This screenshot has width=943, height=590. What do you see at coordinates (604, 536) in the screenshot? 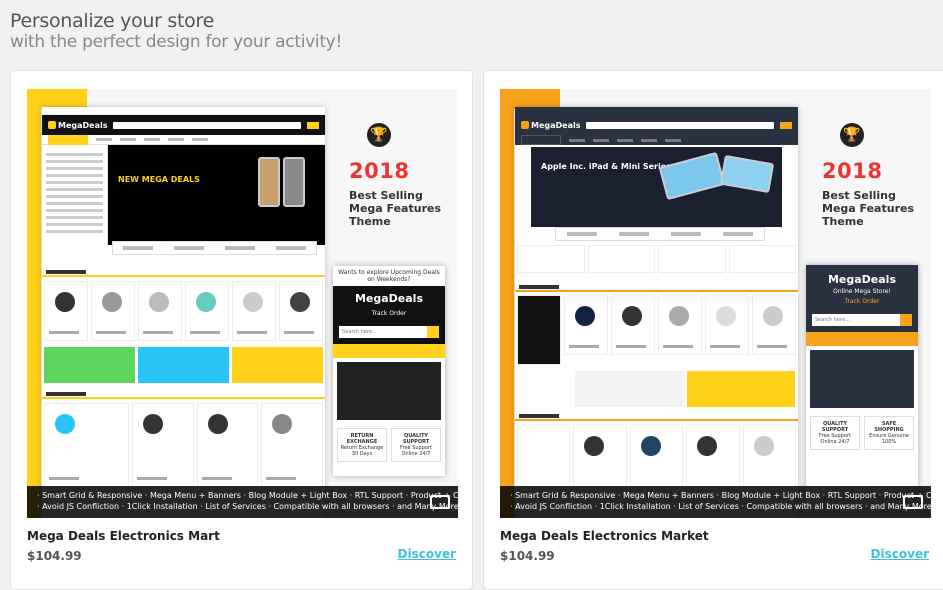
I see `product-title: Mega Deals Electronics Market` at bounding box center [604, 536].